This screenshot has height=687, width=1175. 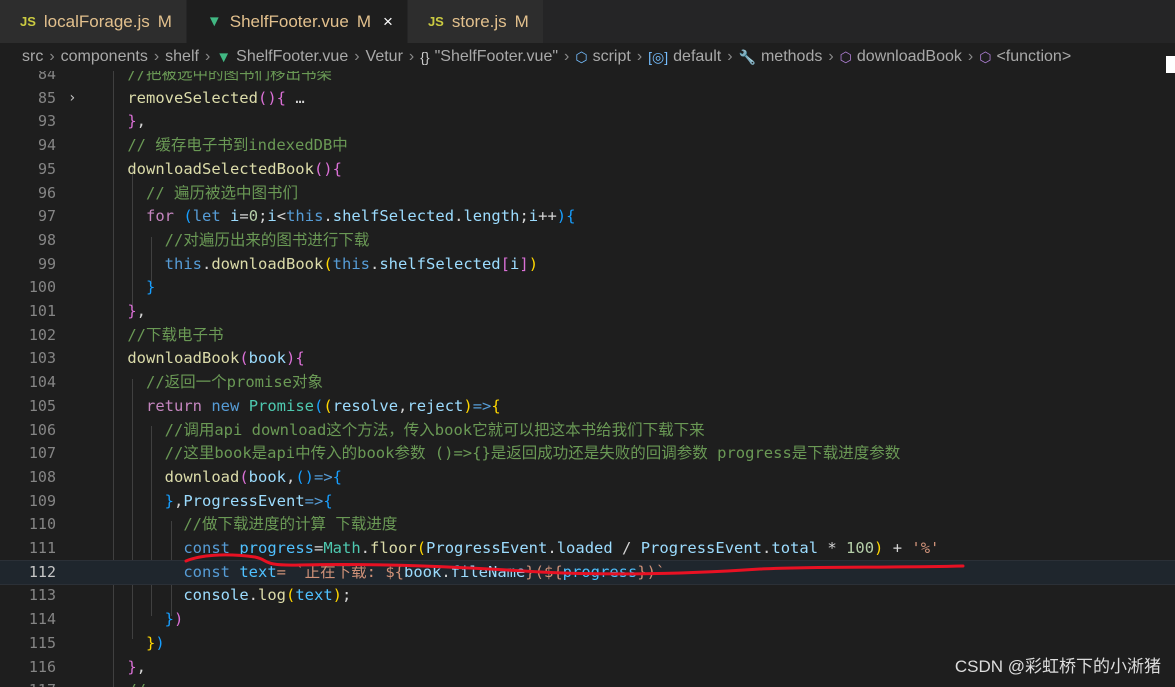 What do you see at coordinates (104, 57) in the screenshot?
I see `breadcrumb-item: components` at bounding box center [104, 57].